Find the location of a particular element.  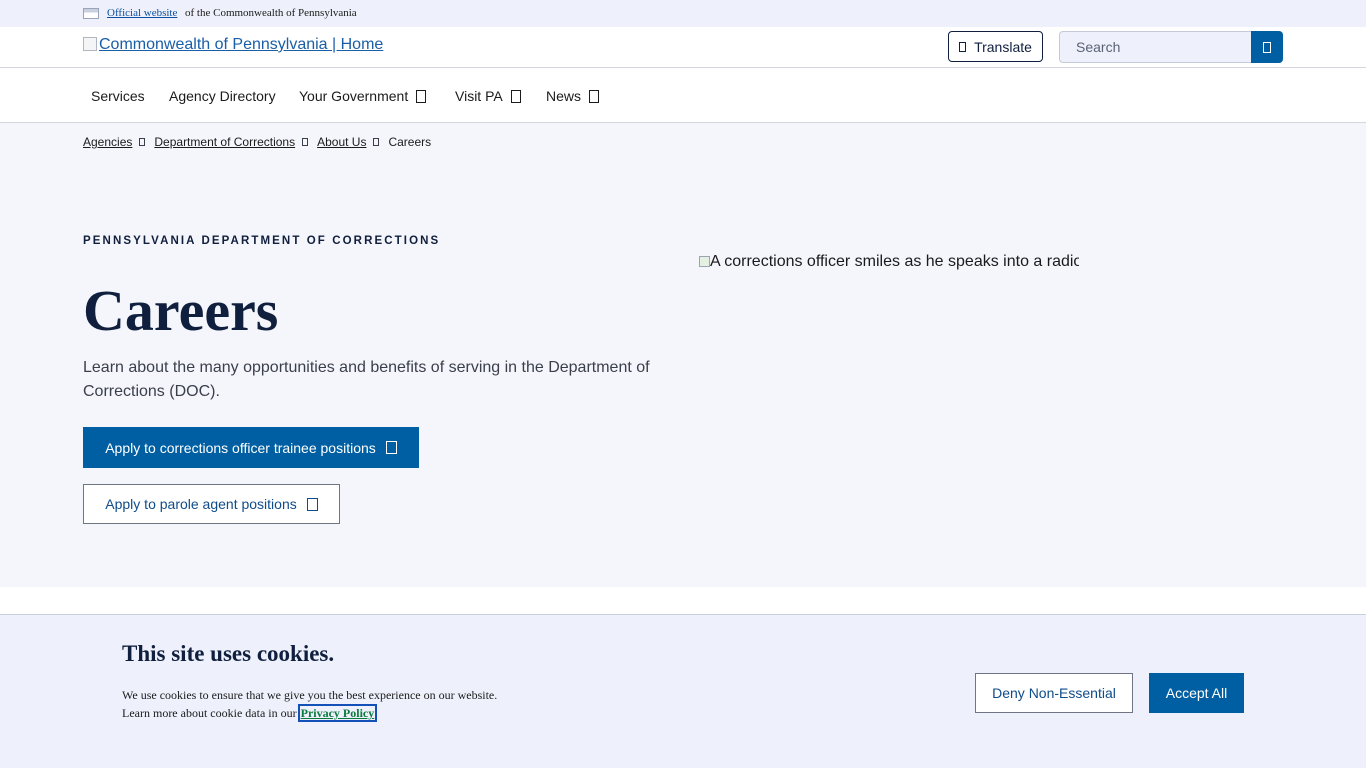

translate-label: Translate is located at coordinates (1003, 46).